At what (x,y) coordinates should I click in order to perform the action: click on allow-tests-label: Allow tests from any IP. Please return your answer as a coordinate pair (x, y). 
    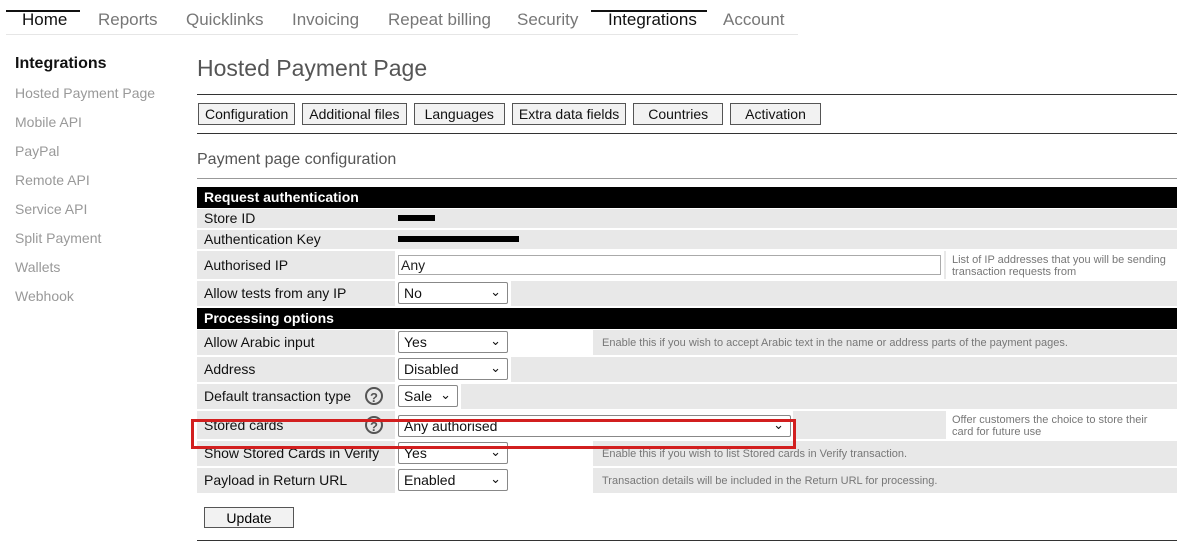
    Looking at the image, I should click on (275, 293).